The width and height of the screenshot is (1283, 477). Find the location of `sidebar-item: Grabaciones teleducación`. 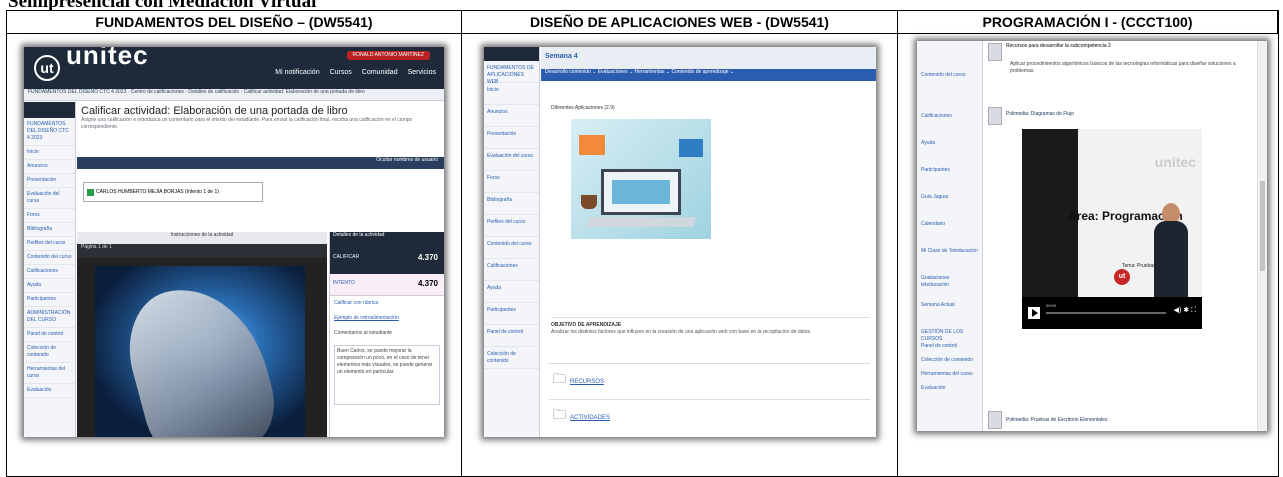

sidebar-item: Grabaciones teleducación is located at coordinates (949, 285).